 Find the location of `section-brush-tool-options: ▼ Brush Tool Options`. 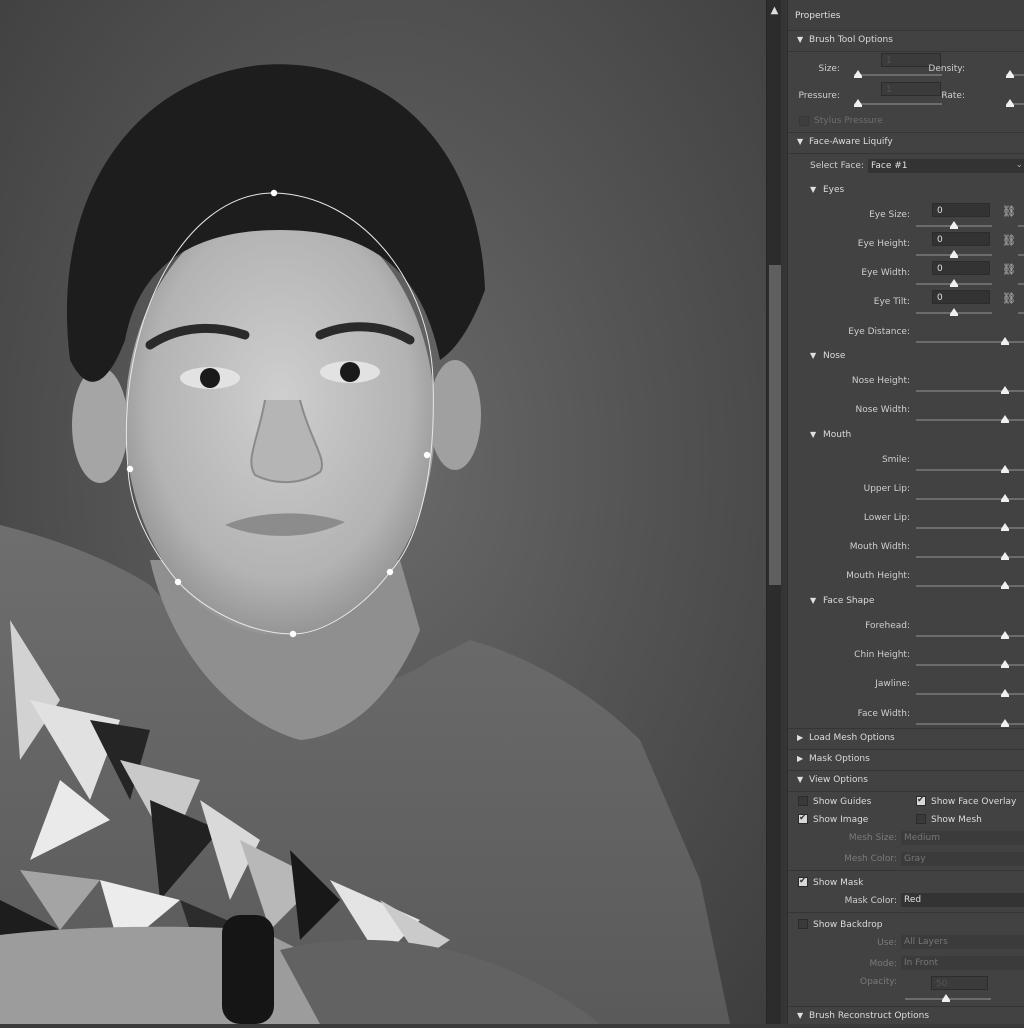

section-brush-tool-options: ▼ Brush Tool Options is located at coordinates (906, 41).